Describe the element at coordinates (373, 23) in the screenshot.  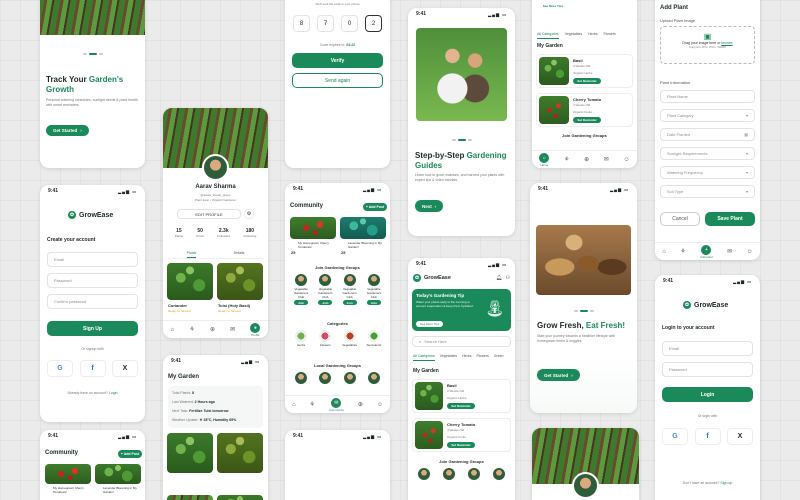
I see `otp-digit: 2` at that location.